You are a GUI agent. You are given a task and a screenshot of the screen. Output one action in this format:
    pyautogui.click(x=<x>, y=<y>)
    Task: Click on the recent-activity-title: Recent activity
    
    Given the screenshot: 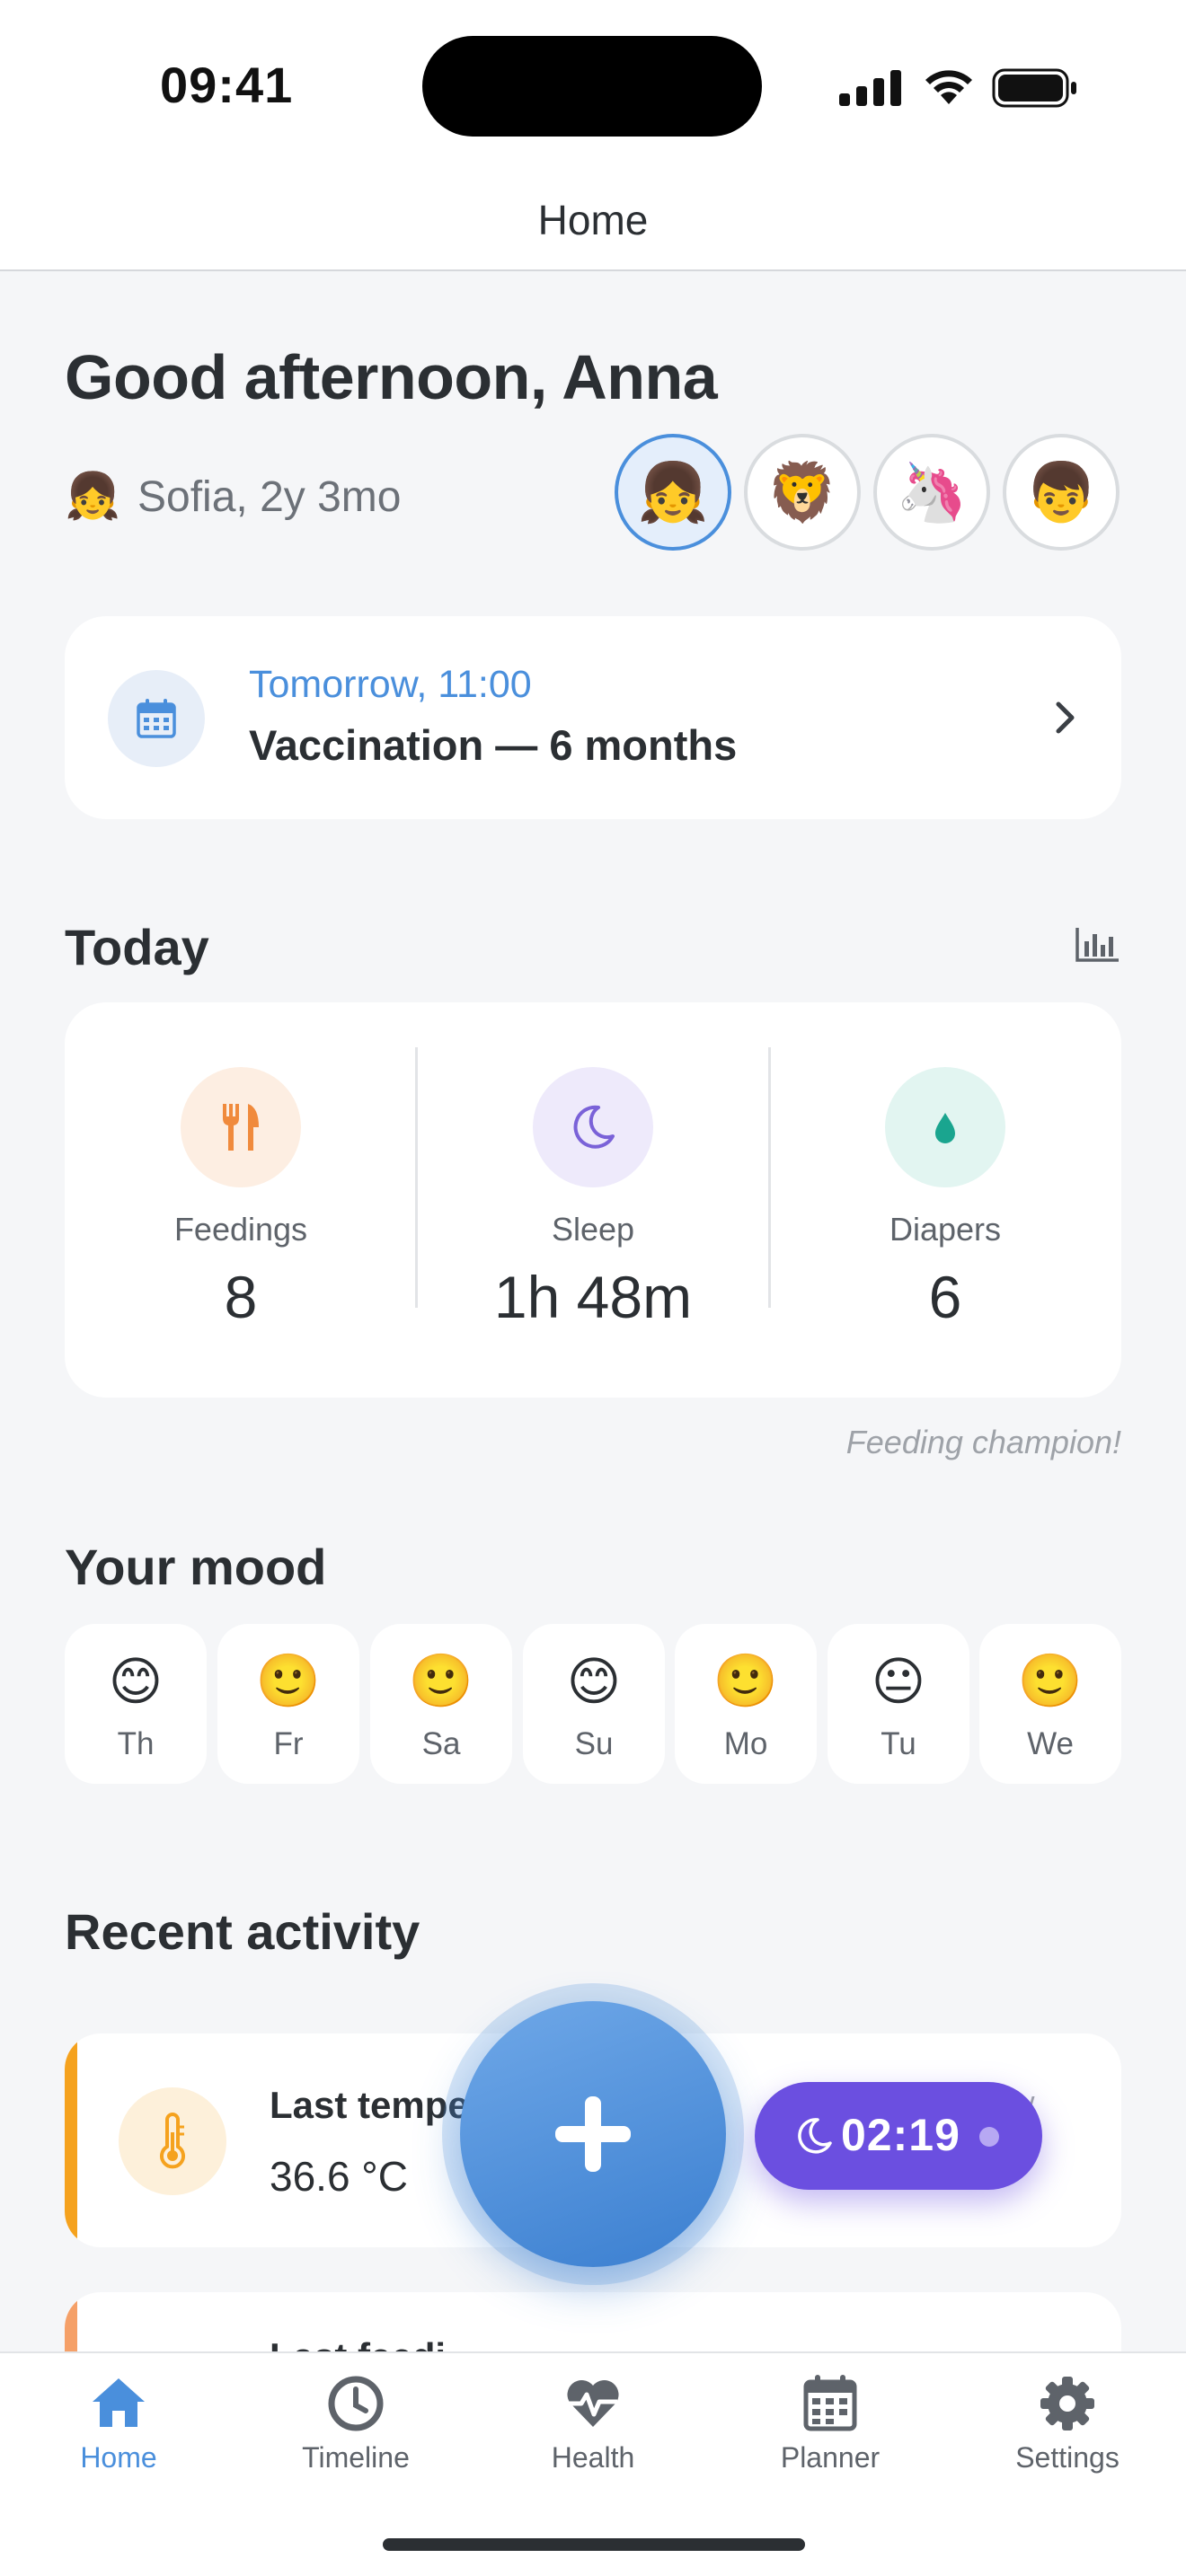 What is the action you would take?
    pyautogui.click(x=242, y=1931)
    